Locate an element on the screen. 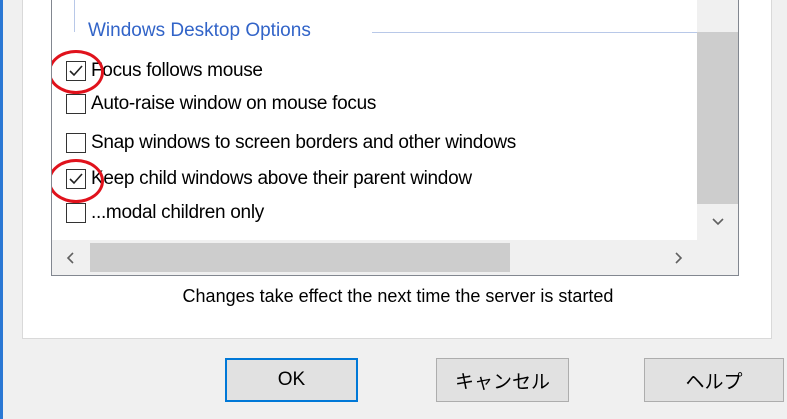  scroll-down-button is located at coordinates (717, 222).